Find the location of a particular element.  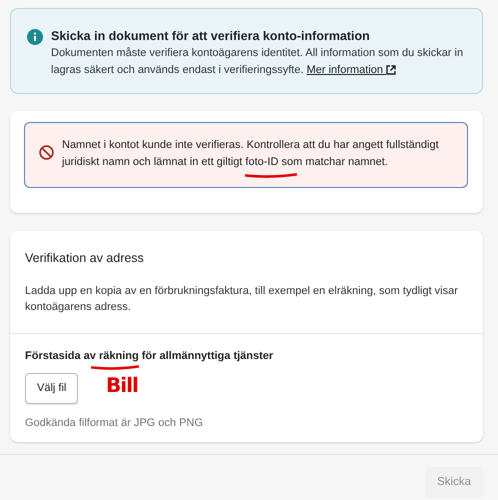

banner-title: Skicka in dokument för att verifiera konto-information is located at coordinates (211, 36).